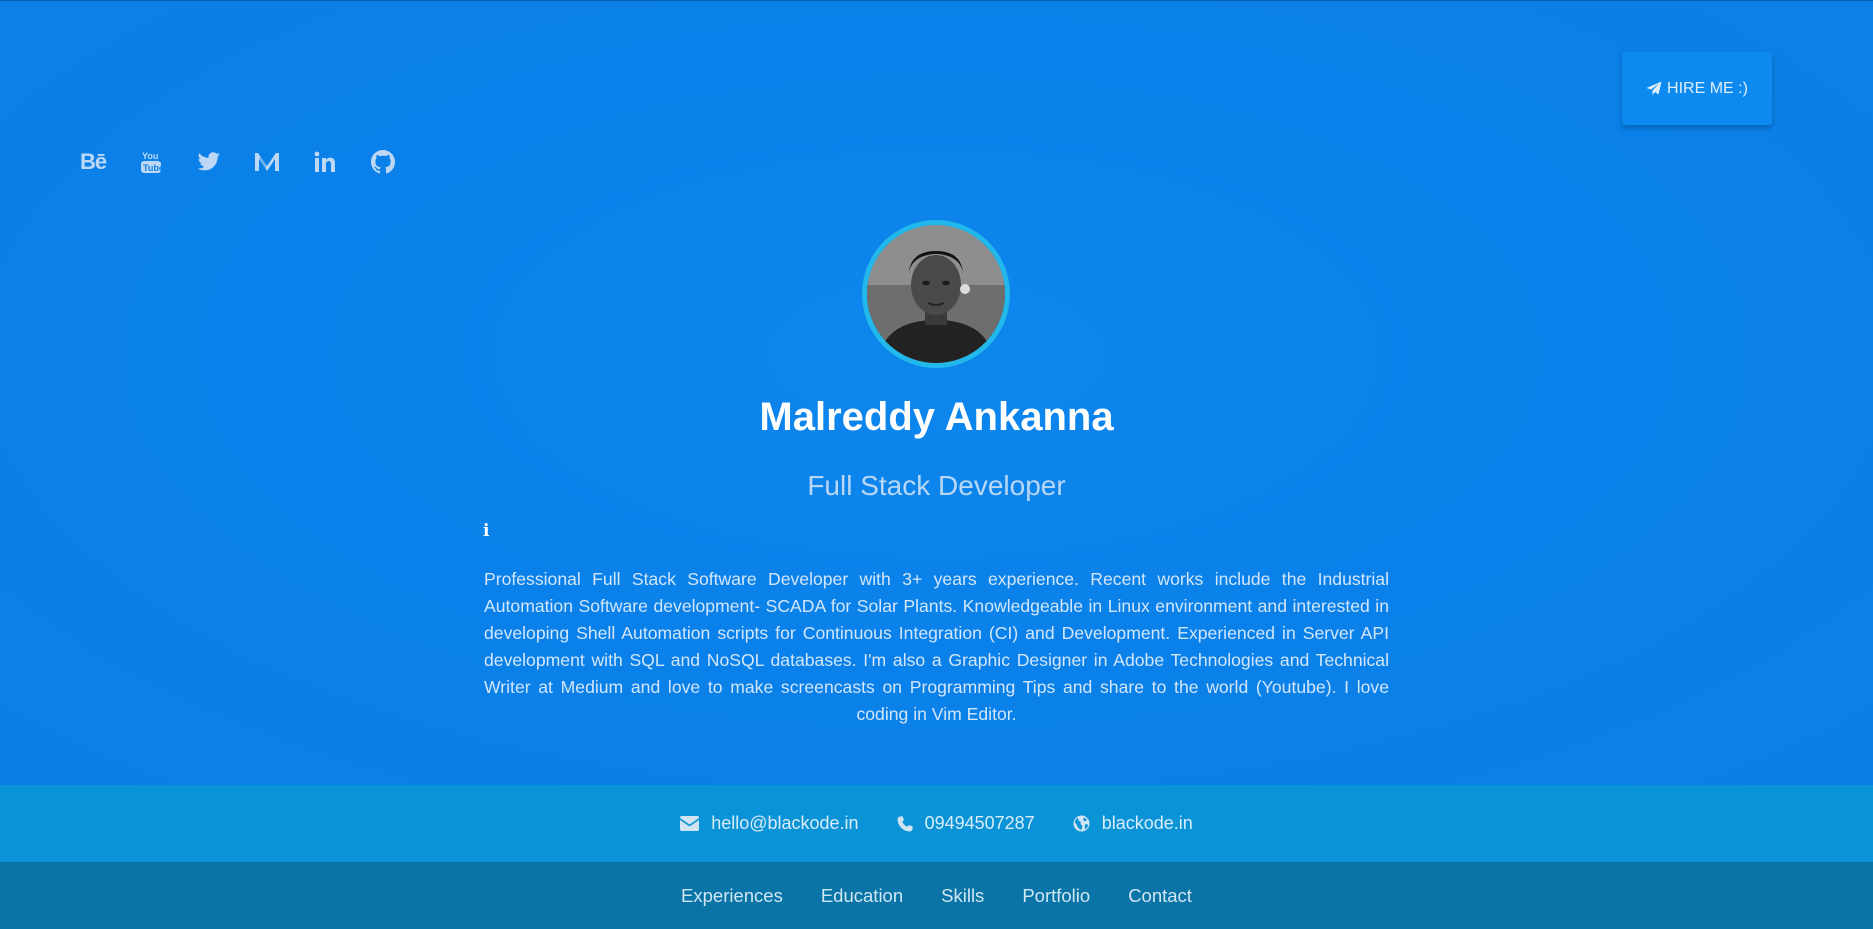  I want to click on nav-contact: Contact, so click(1160, 896).